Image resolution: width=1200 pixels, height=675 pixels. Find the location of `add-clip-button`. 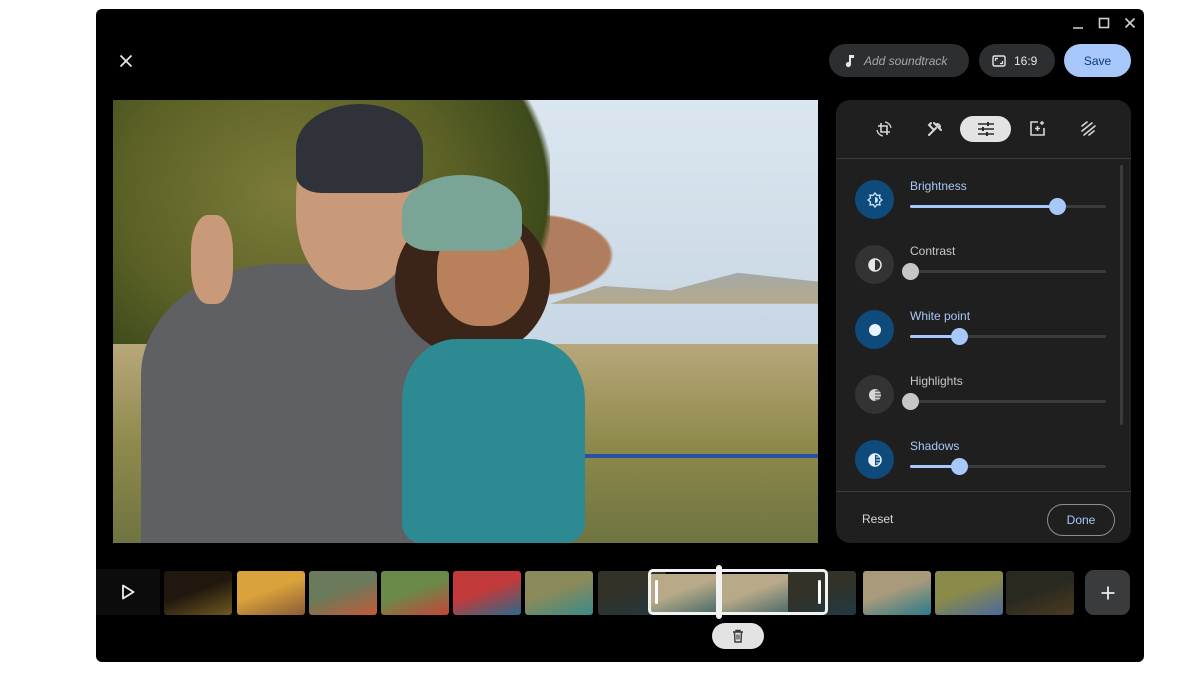

add-clip-button is located at coordinates (1107, 592).